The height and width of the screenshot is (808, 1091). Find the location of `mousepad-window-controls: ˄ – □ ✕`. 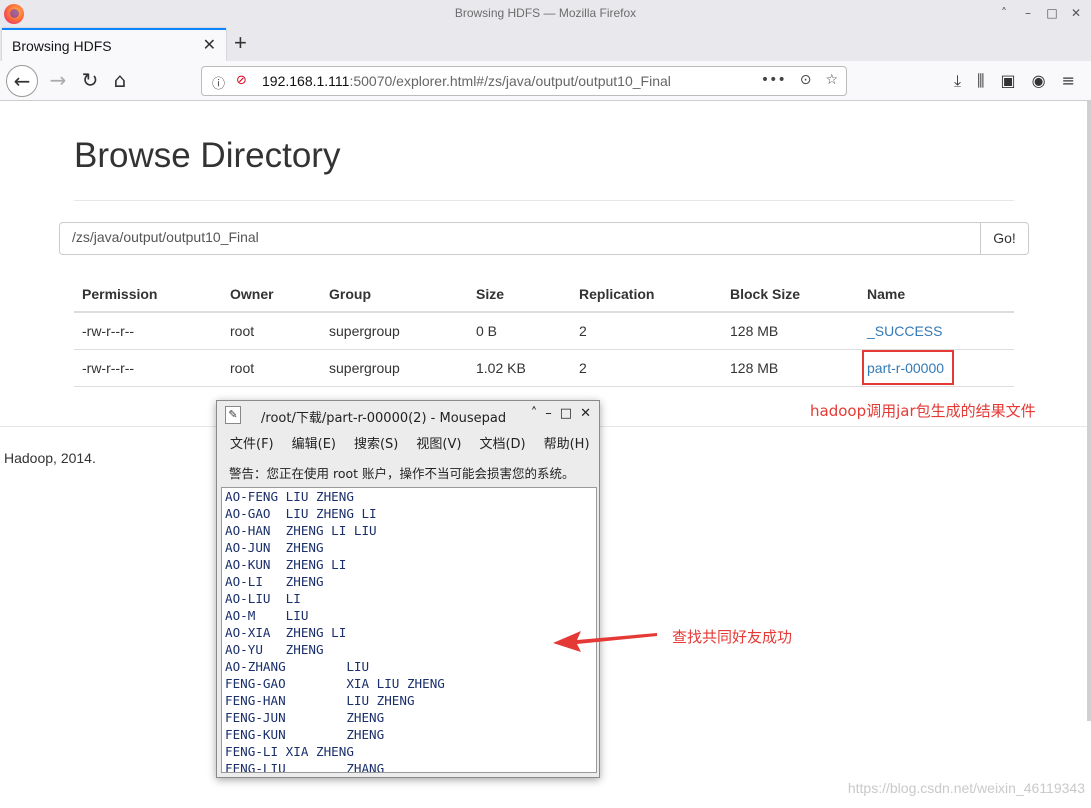

mousepad-window-controls: ˄ – □ ✕ is located at coordinates (561, 413).